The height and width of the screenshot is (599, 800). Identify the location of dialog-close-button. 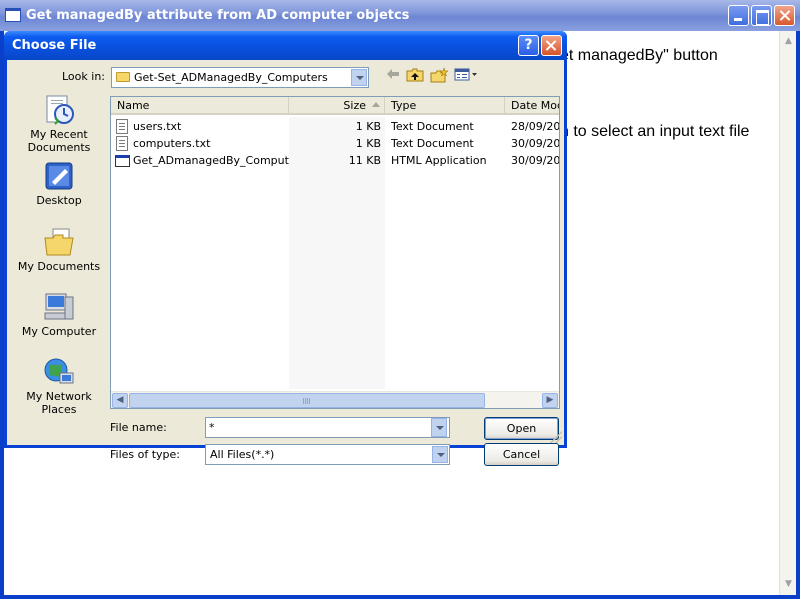
(551, 45).